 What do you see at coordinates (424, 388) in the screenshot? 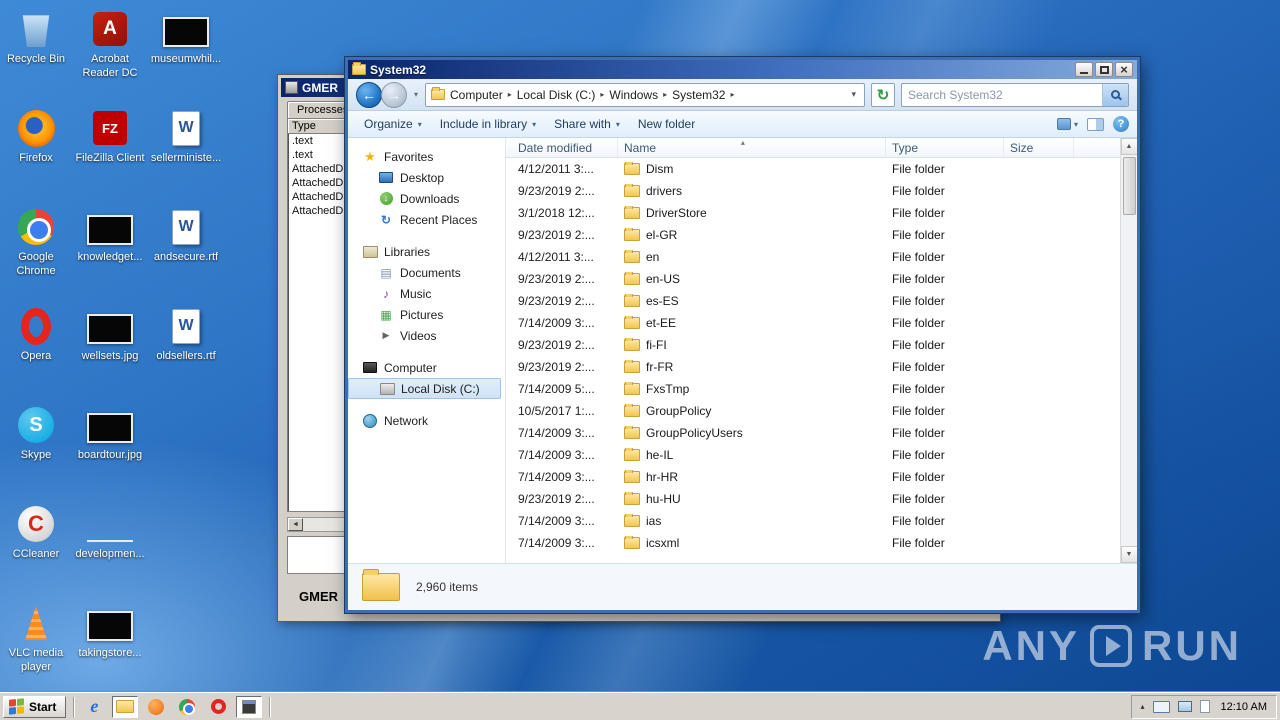
I see `sidebar-item-local-disk-c: Local Disk (C:)` at bounding box center [424, 388].